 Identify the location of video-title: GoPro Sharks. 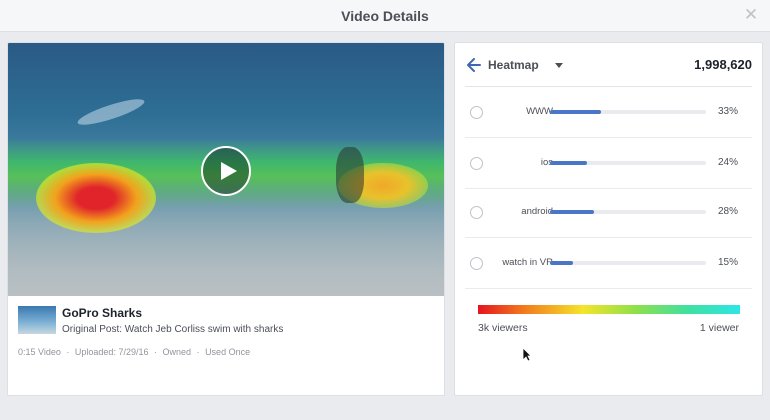
(102, 313).